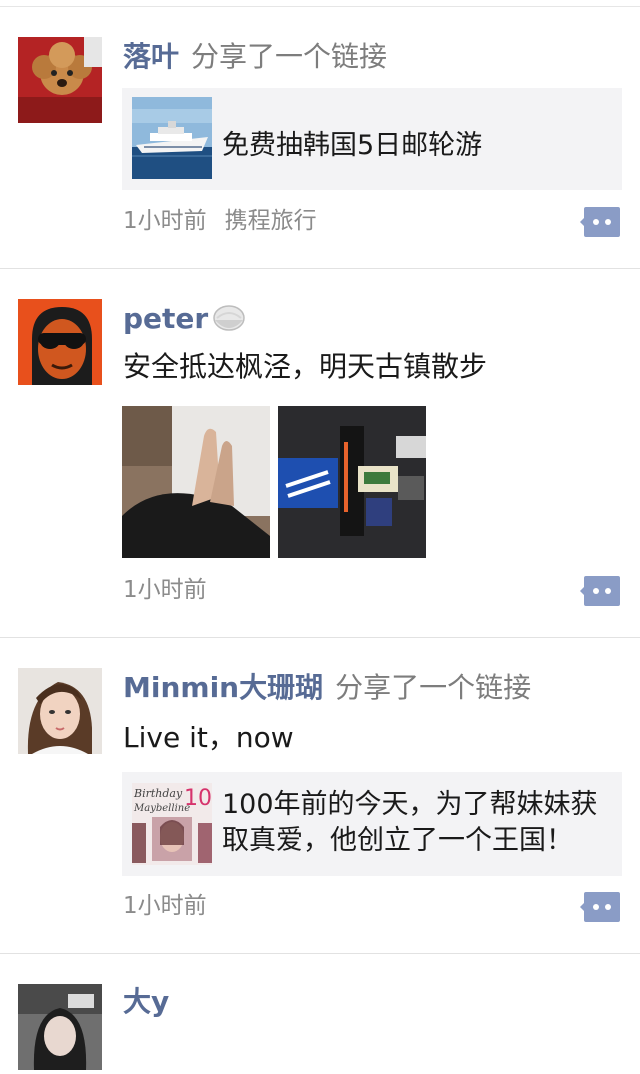 This screenshot has height=1074, width=640. Describe the element at coordinates (161, 808) in the screenshot. I see `svg-text: Maybelline` at that location.